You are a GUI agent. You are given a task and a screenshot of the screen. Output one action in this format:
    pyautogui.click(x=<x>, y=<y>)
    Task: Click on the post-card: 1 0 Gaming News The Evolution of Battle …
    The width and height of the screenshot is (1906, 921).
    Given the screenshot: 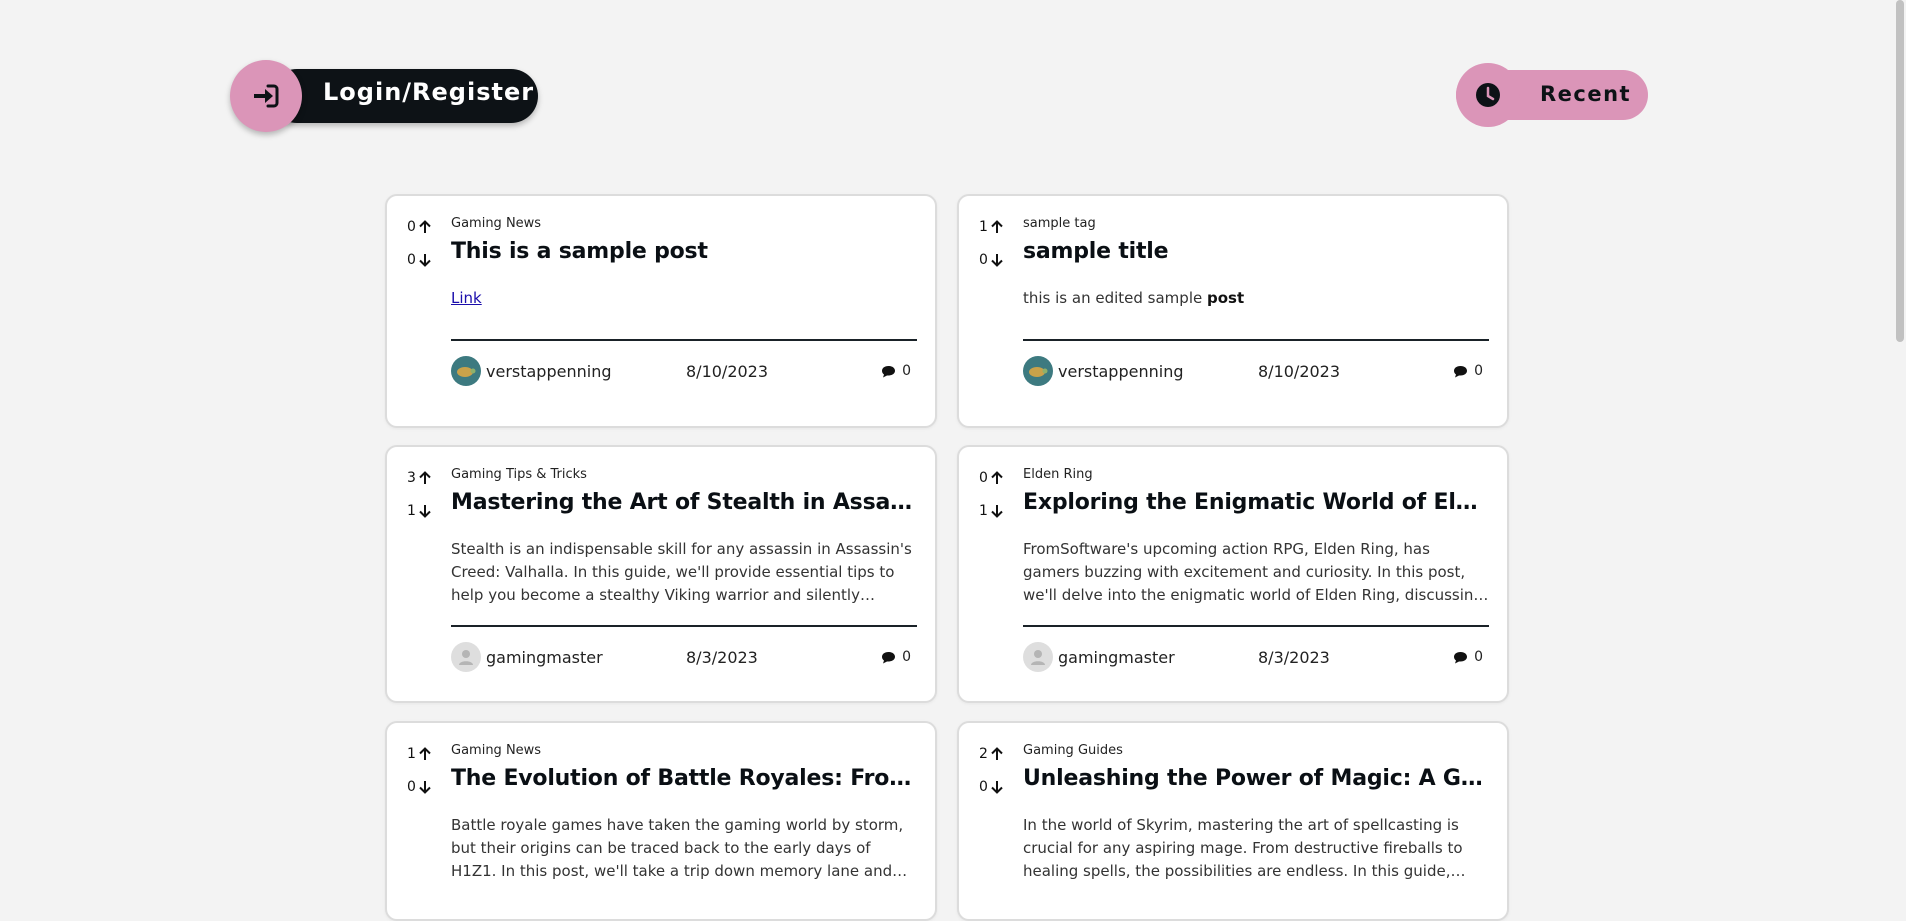 What is the action you would take?
    pyautogui.click(x=661, y=821)
    